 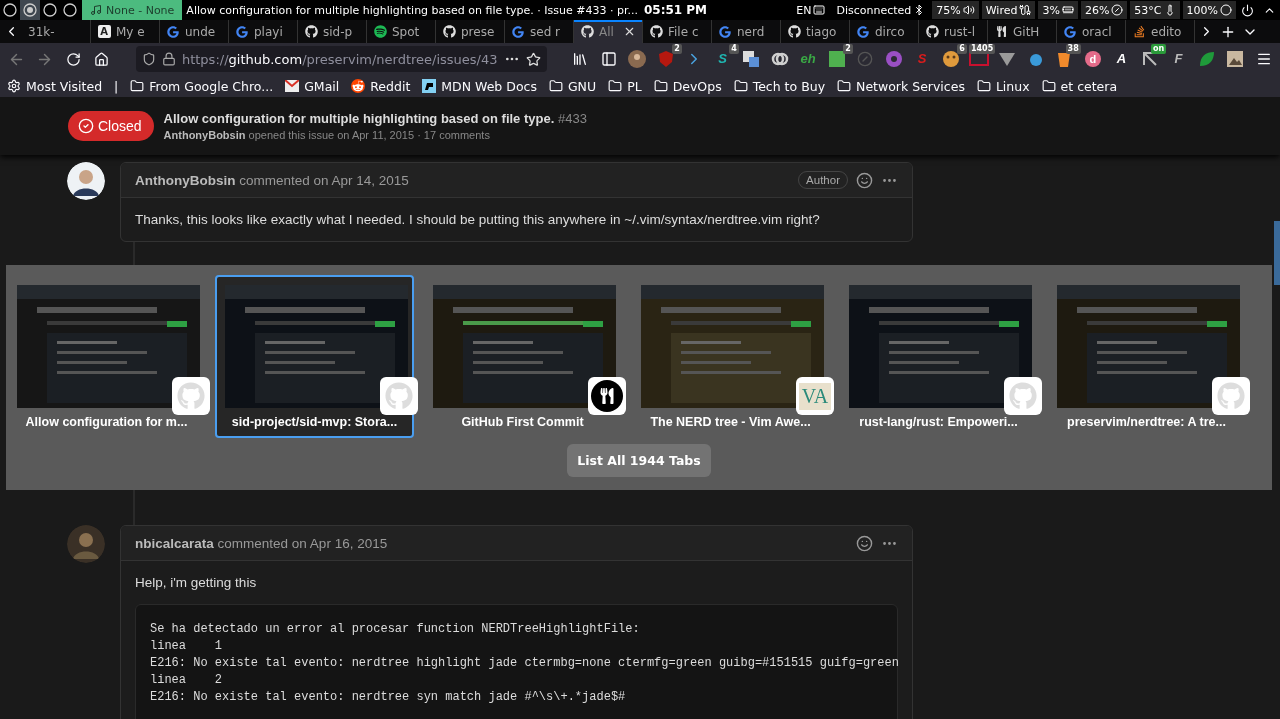 I want to click on avatar, so click(x=86, y=544).